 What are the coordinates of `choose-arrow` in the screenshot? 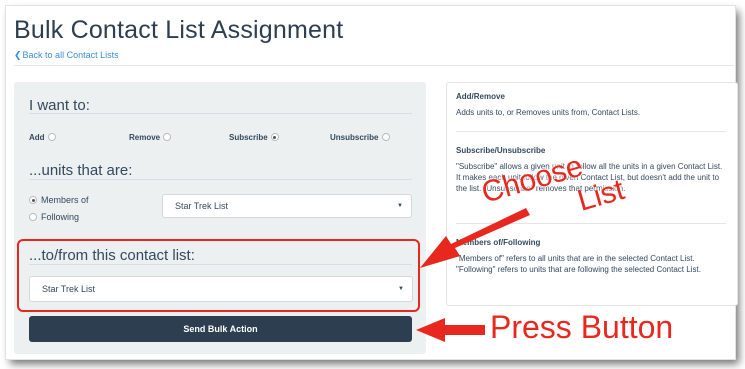 It's located at (475, 238).